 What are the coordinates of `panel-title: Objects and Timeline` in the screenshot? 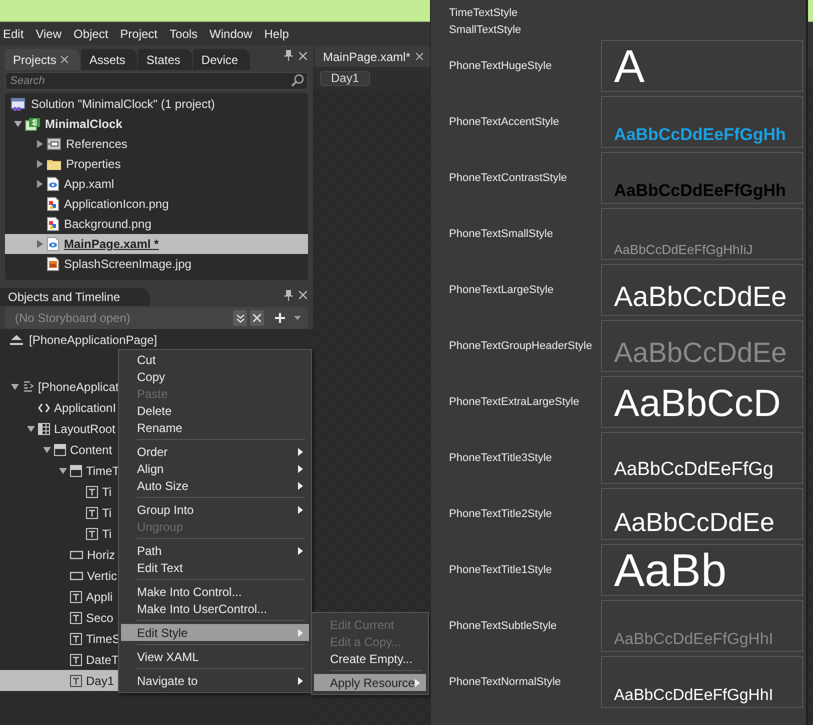 It's located at (75, 297).